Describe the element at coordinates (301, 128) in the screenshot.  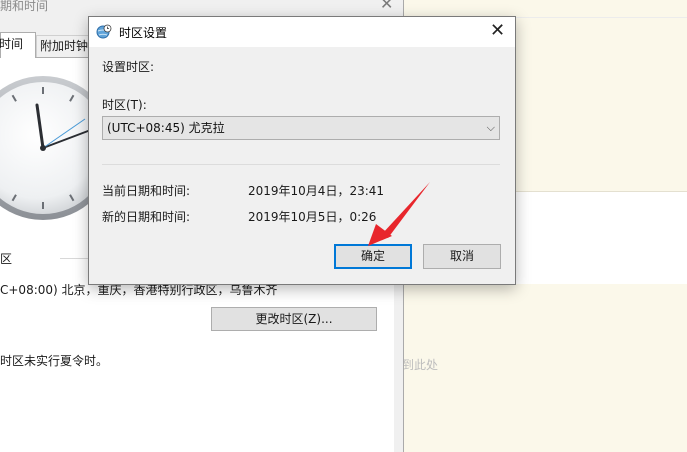
I see `timezone-dropdown: (UTC+08:45) 尤克拉 ⌵` at that location.